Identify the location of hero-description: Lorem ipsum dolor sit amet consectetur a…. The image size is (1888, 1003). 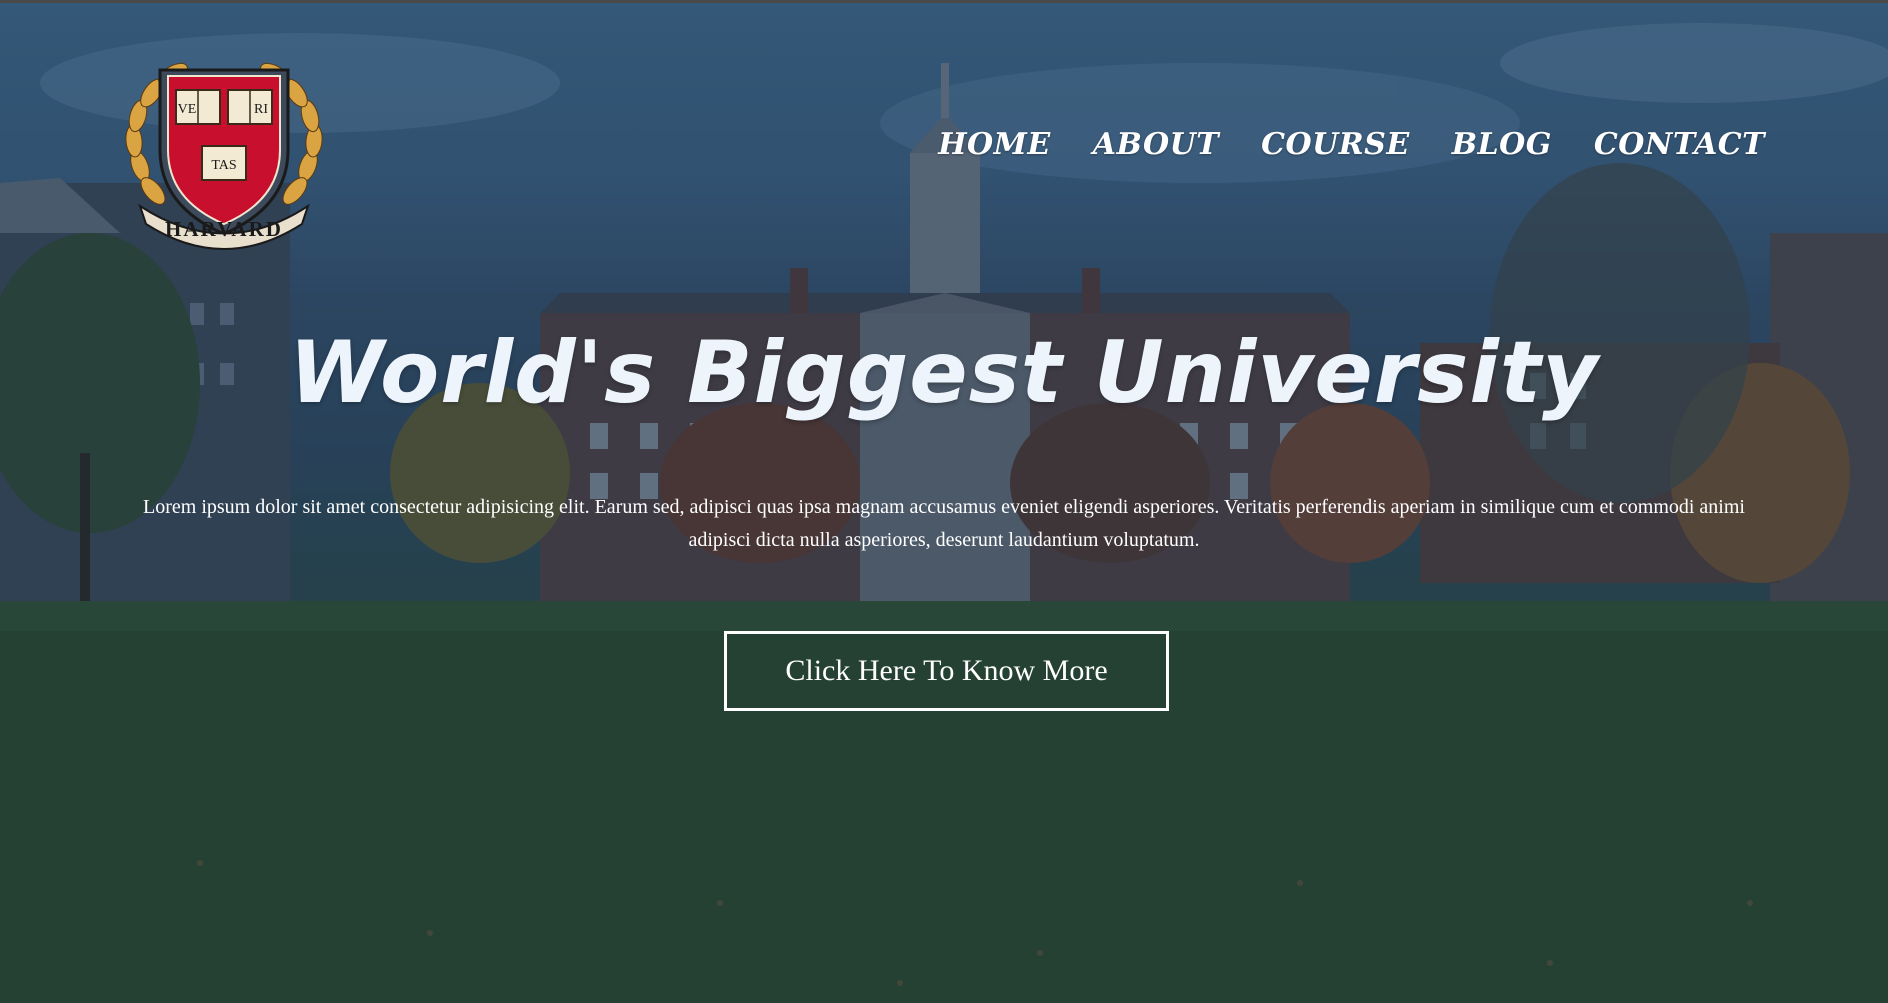
(944, 523).